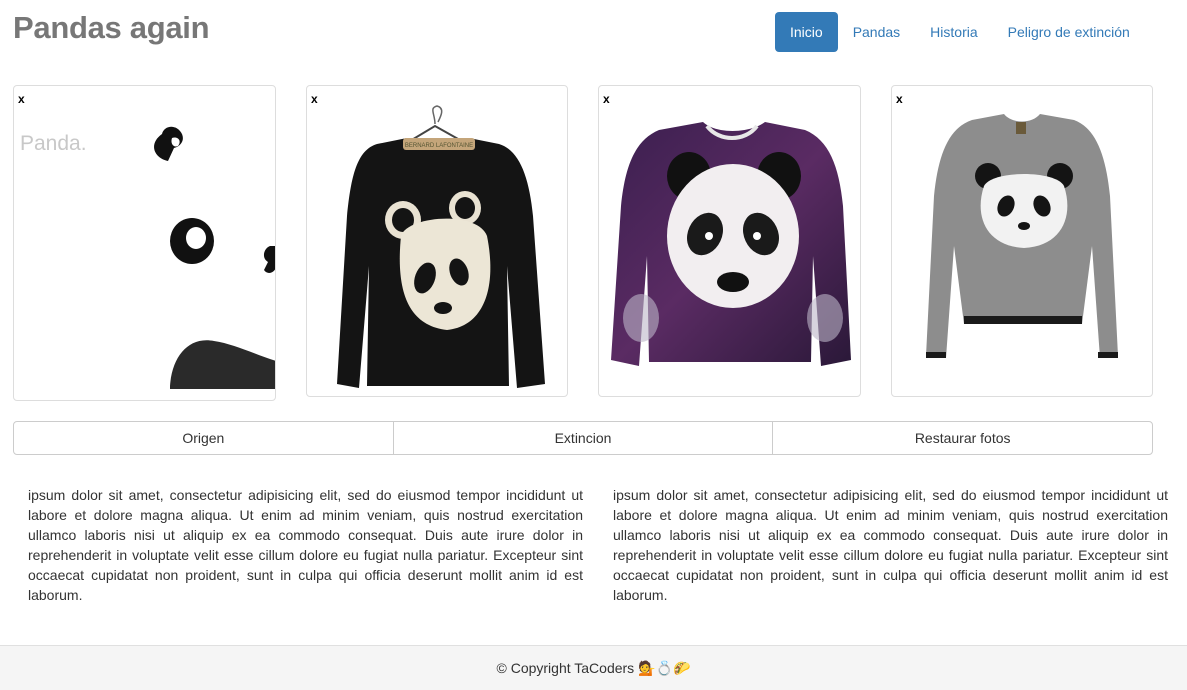 The height and width of the screenshot is (690, 1187). What do you see at coordinates (953, 32) in the screenshot?
I see `nav-historia: Historia` at bounding box center [953, 32].